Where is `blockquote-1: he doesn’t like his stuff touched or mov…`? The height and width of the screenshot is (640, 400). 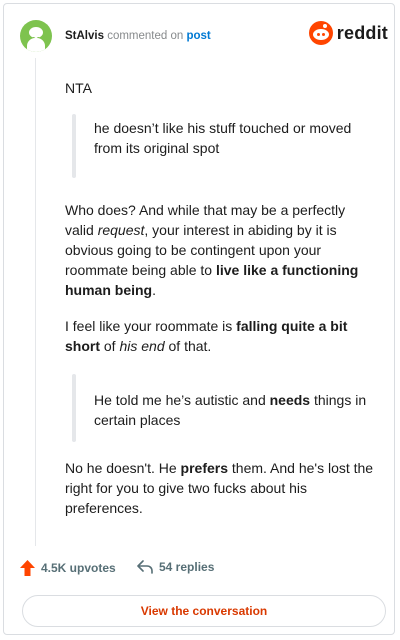
blockquote-1: he doesn’t like his stuff touched or mov… is located at coordinates (232, 146).